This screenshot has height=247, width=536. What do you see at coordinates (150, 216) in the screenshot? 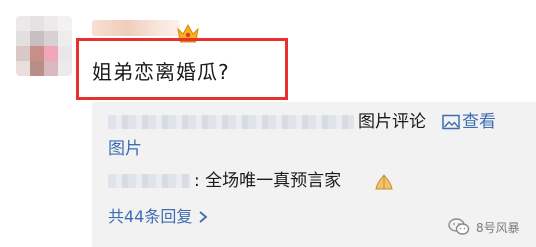
I see `more-replies-label: 共44条回复` at bounding box center [150, 216].